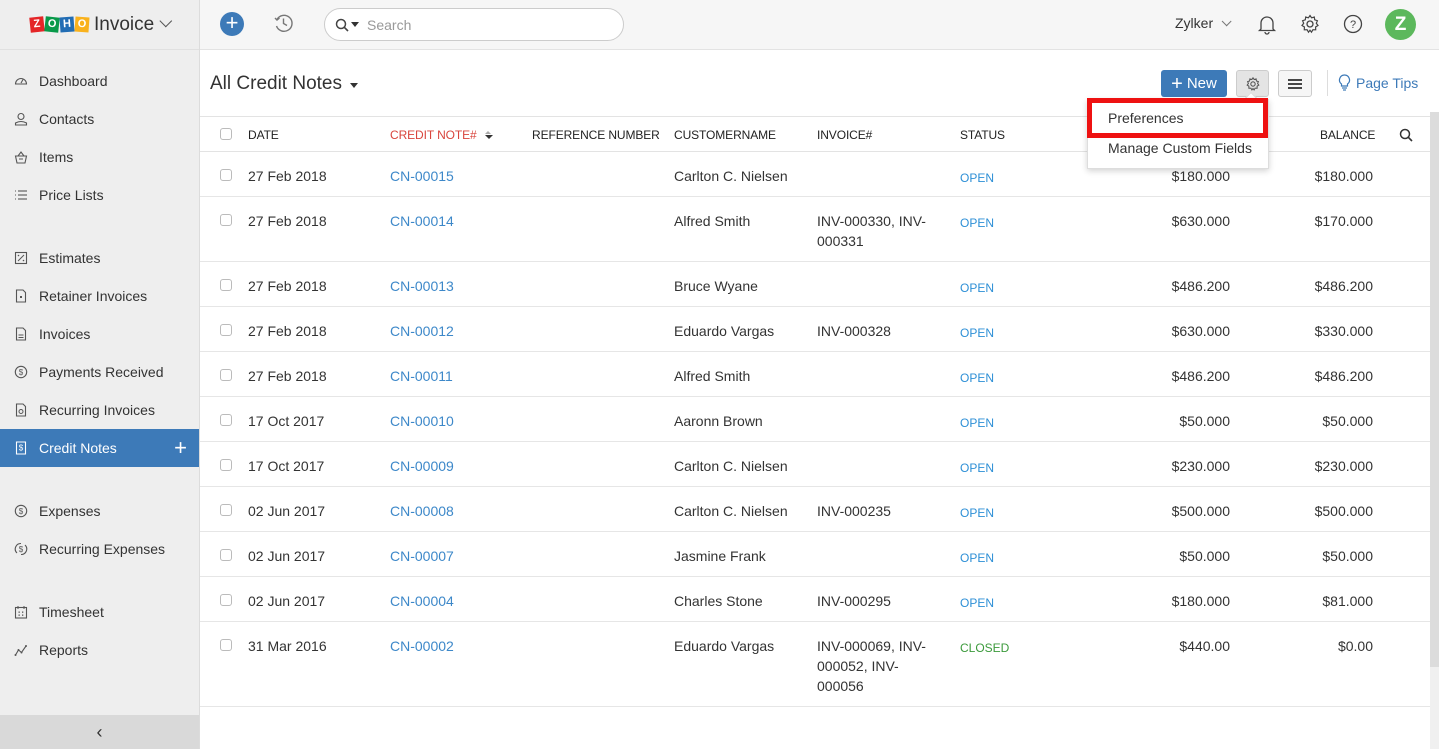 The image size is (1439, 749). Describe the element at coordinates (283, 23) in the screenshot. I see `recent-history-icon` at that location.